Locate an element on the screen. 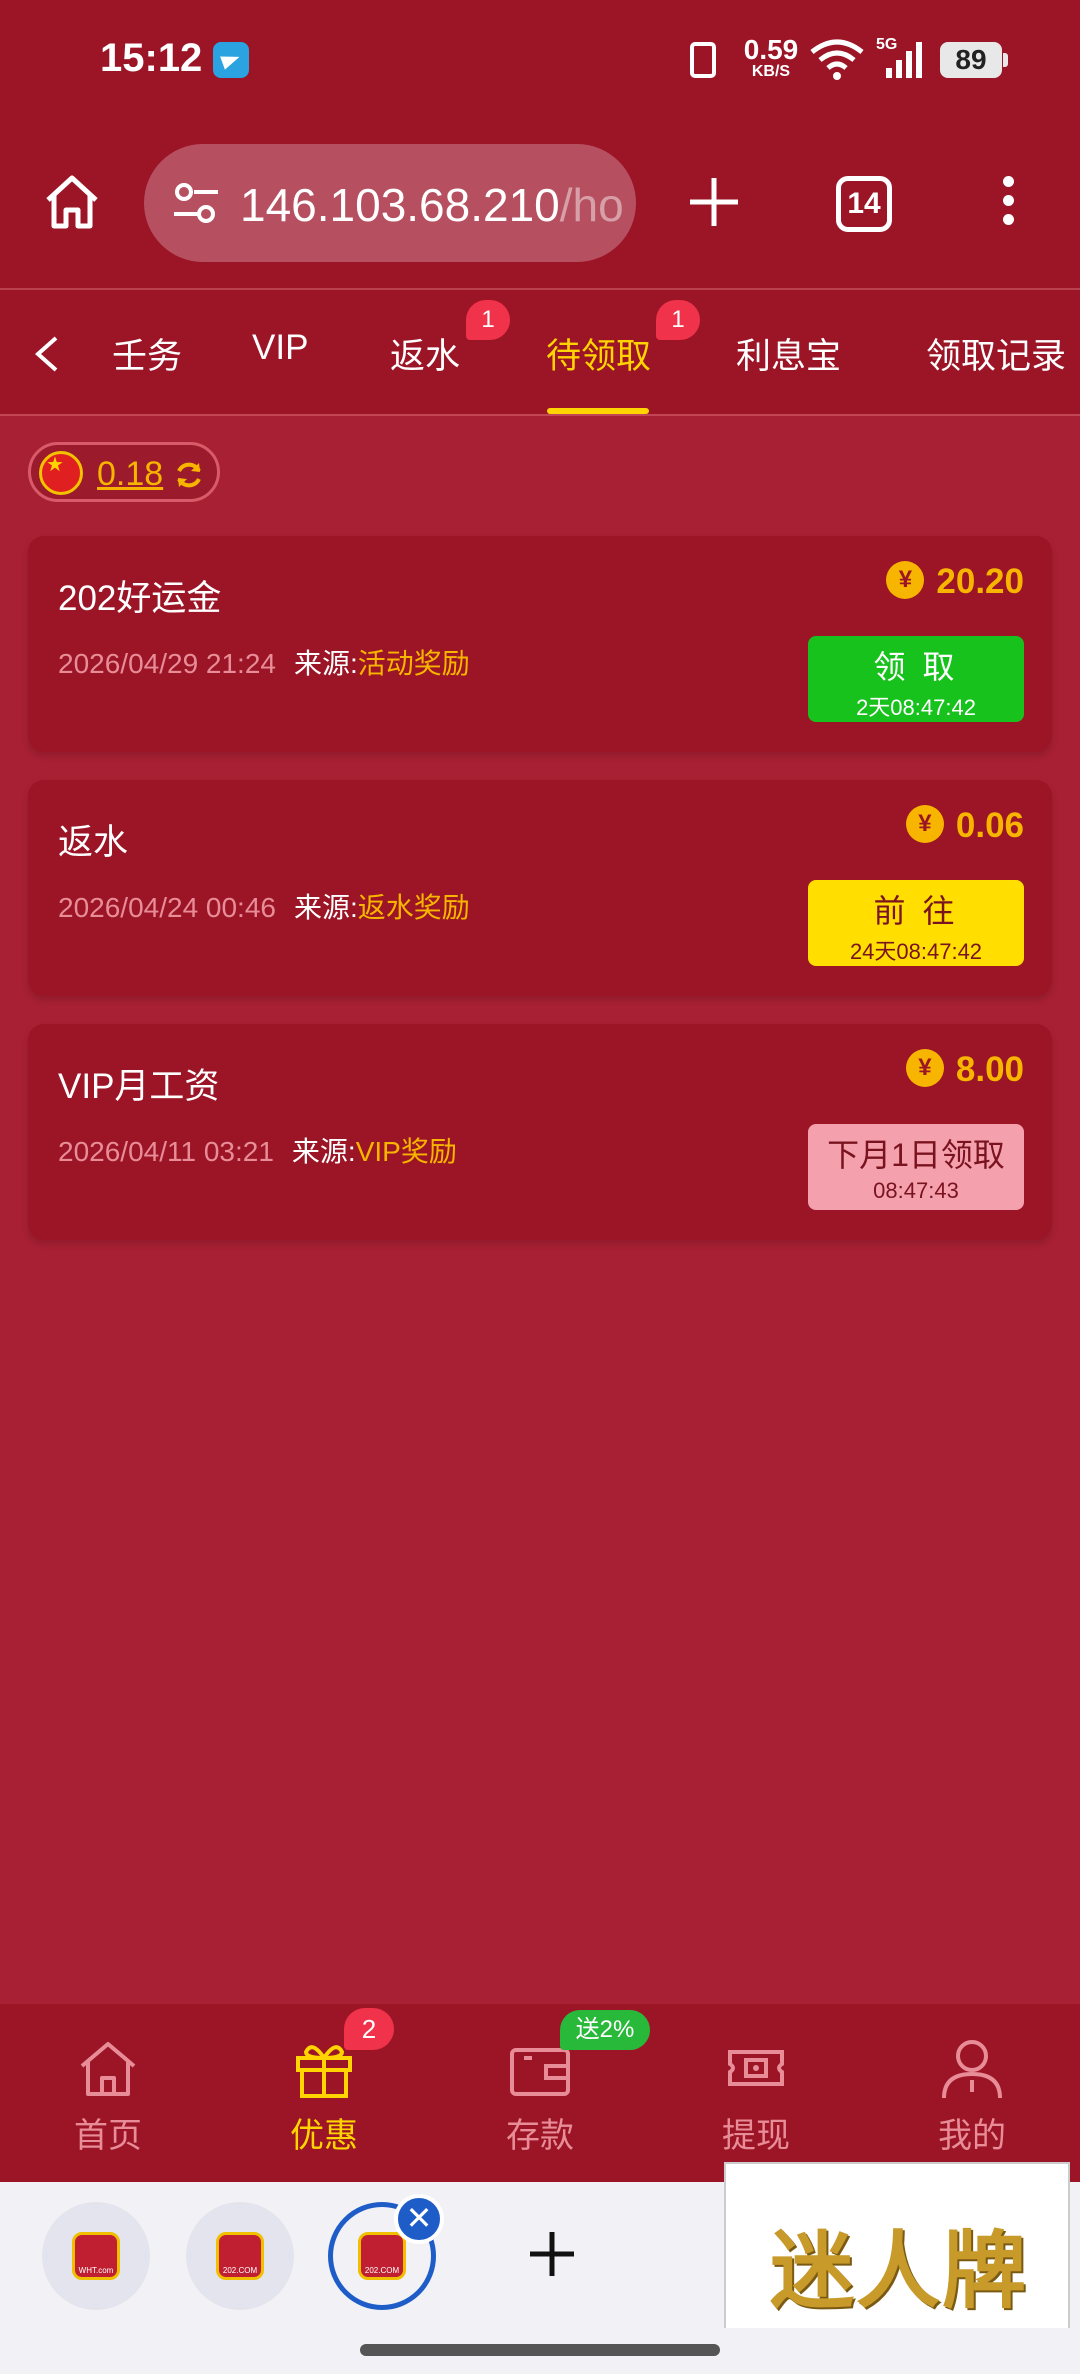 The image size is (1080, 2374). chevron-left-icon is located at coordinates (48, 354).